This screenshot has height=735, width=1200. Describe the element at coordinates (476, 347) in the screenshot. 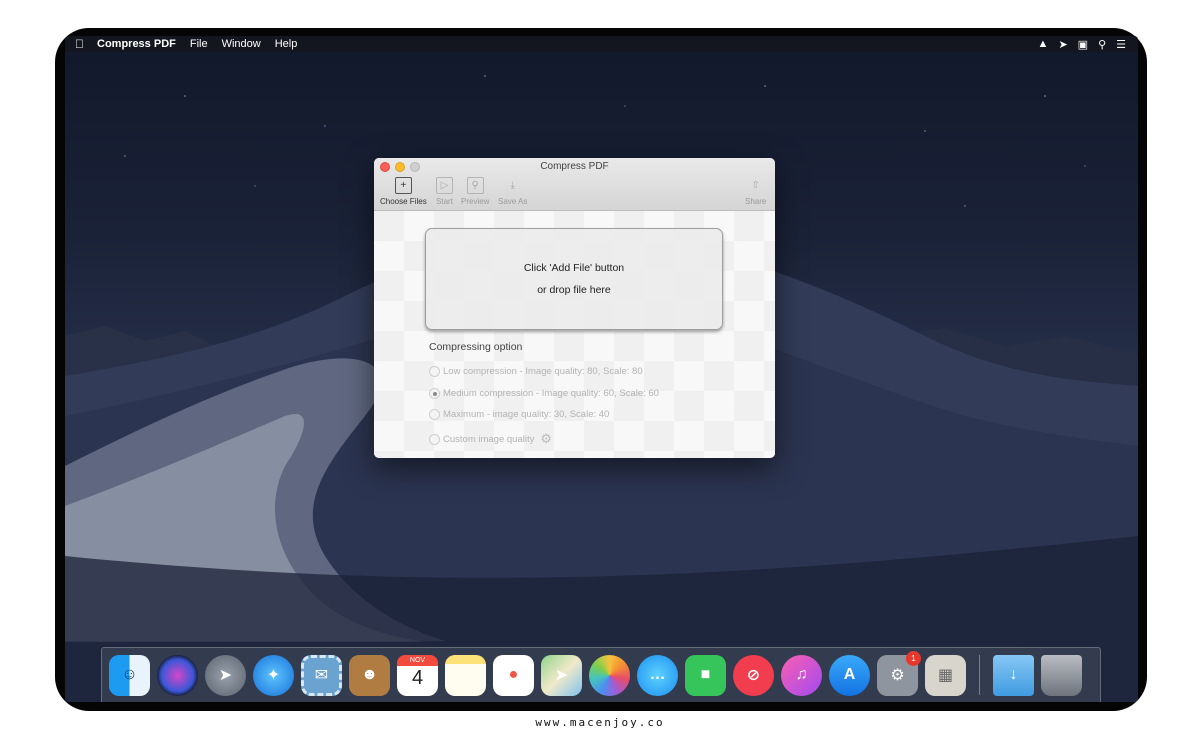

I see `options-heading: Compressing option` at that location.